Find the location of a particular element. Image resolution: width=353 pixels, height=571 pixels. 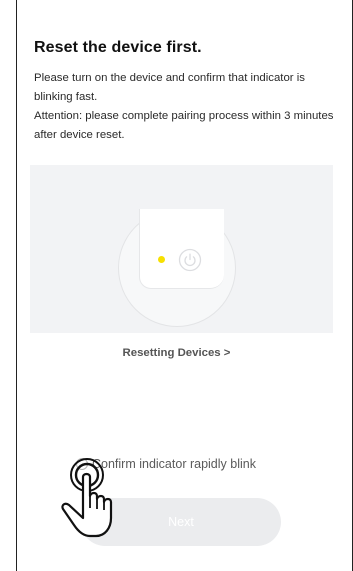

confirm-label: Confirm indicator rapidly blink is located at coordinates (174, 464).